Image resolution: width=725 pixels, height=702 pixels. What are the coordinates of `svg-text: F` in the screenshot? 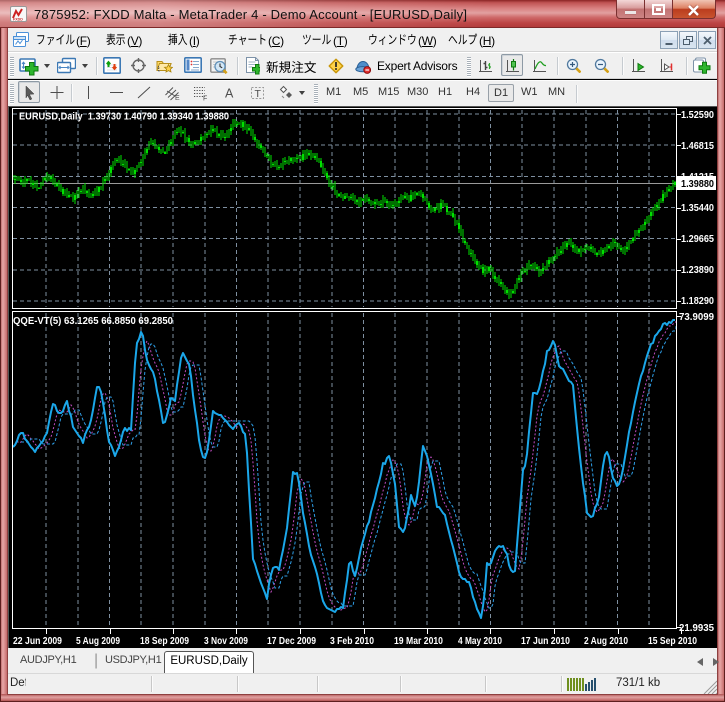 It's located at (205, 99).